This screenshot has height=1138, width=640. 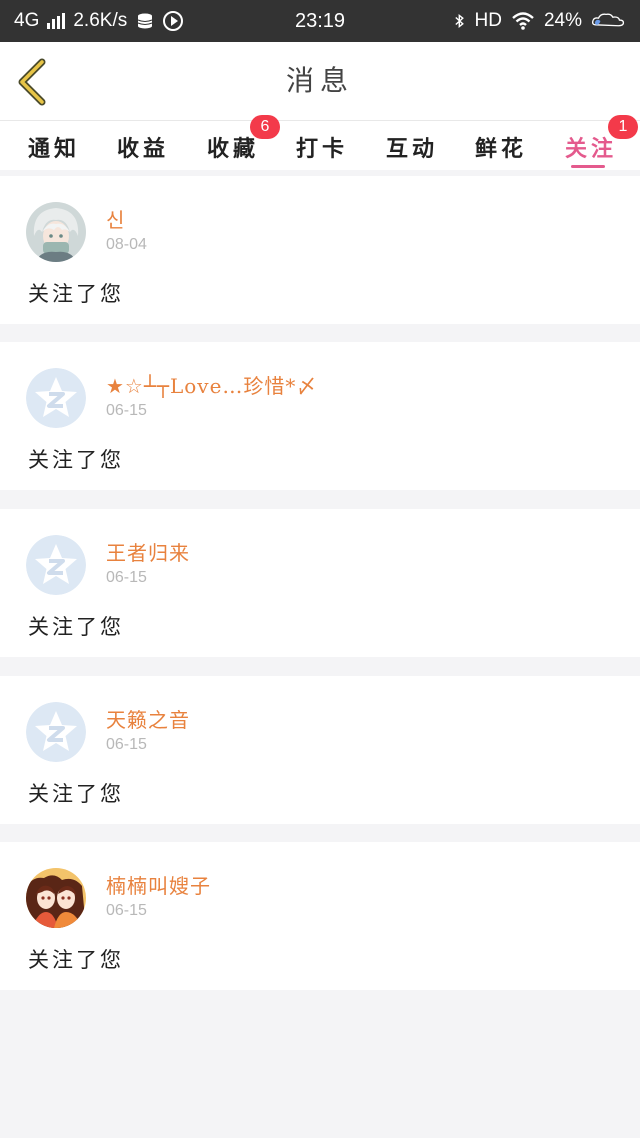 What do you see at coordinates (54, 149) in the screenshot?
I see `tab-notifications: 通知` at bounding box center [54, 149].